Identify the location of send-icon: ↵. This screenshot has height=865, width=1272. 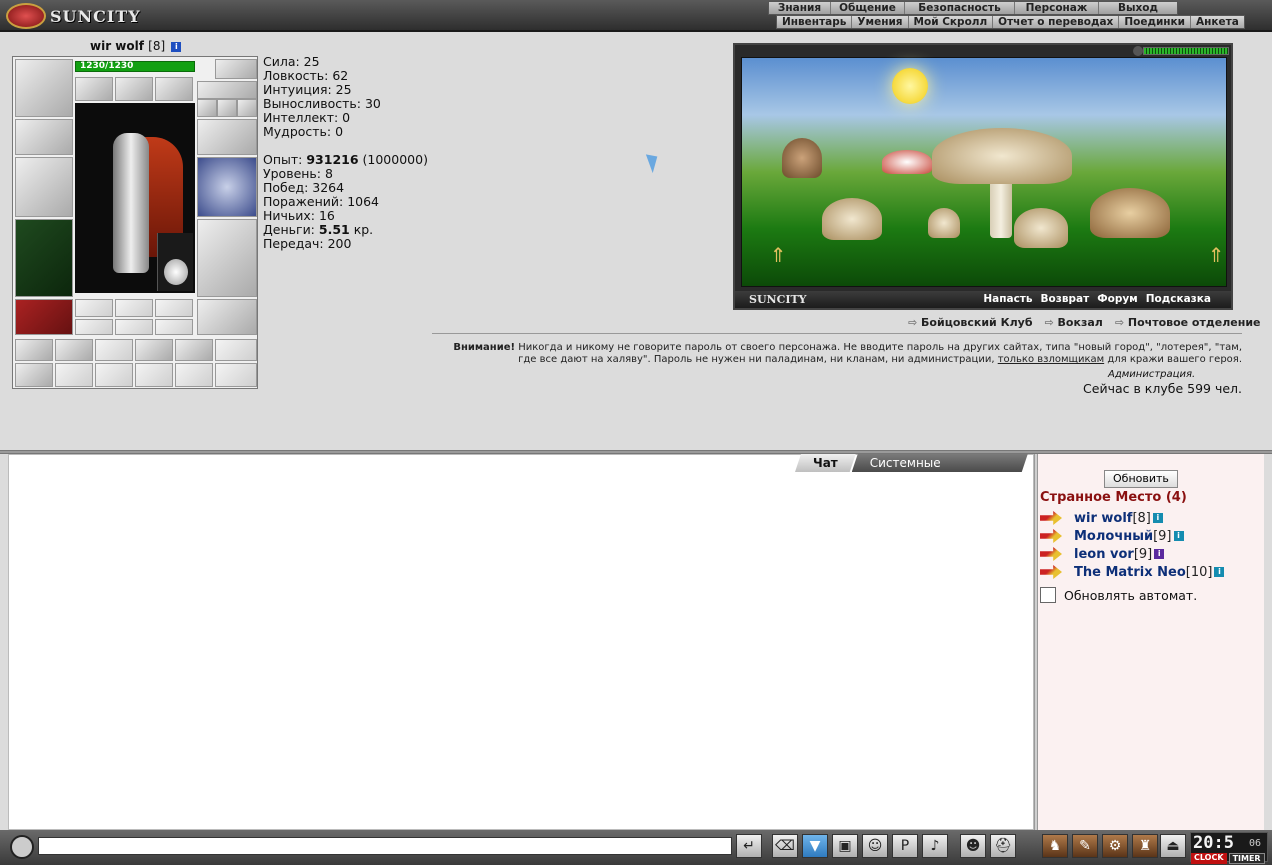
(749, 846).